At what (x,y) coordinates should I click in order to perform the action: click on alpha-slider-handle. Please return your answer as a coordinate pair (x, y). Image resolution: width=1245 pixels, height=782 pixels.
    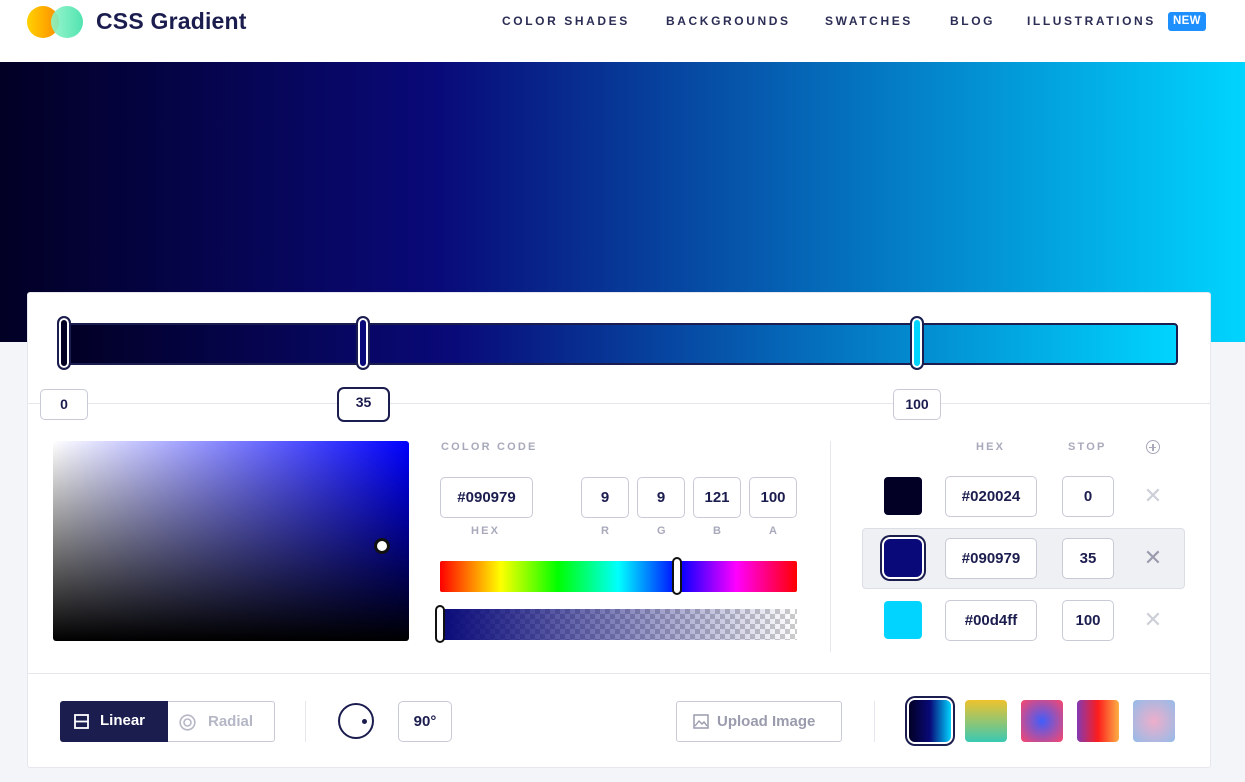
    Looking at the image, I should click on (440, 624).